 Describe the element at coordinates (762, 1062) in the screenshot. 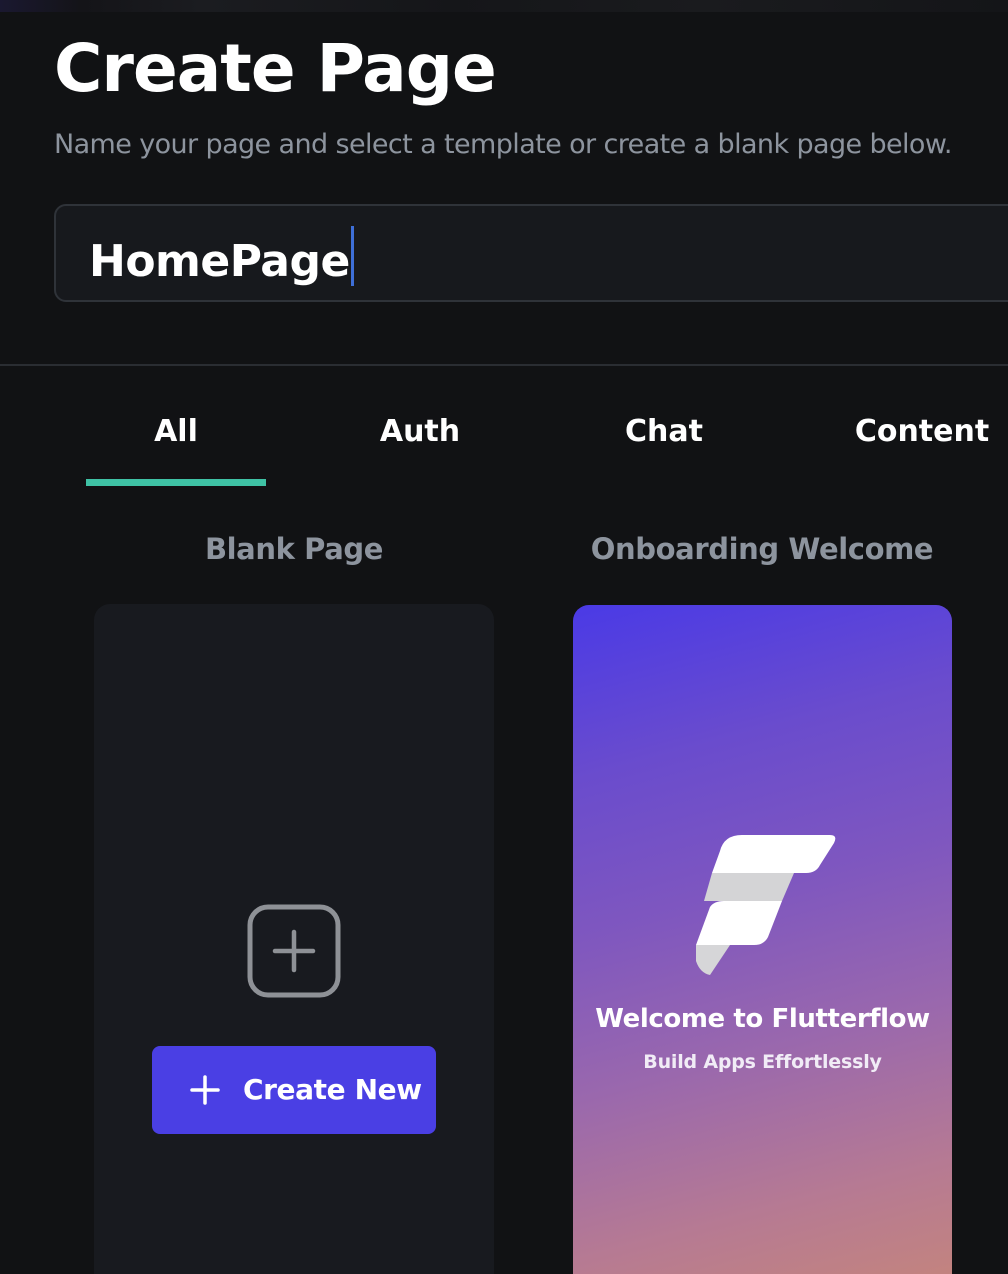

I see `onboarding-preview-subtitle: Build Apps Effortlessly` at that location.